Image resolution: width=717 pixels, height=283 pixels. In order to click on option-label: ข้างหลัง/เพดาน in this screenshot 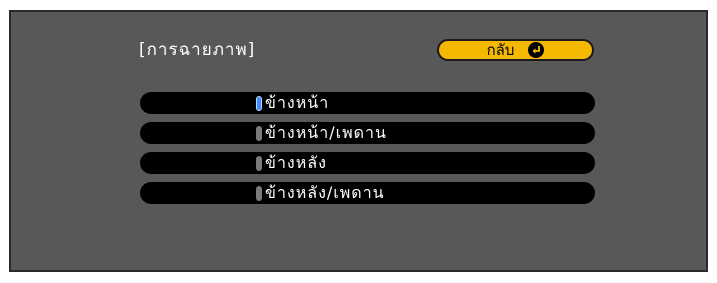, I will do `click(325, 192)`.